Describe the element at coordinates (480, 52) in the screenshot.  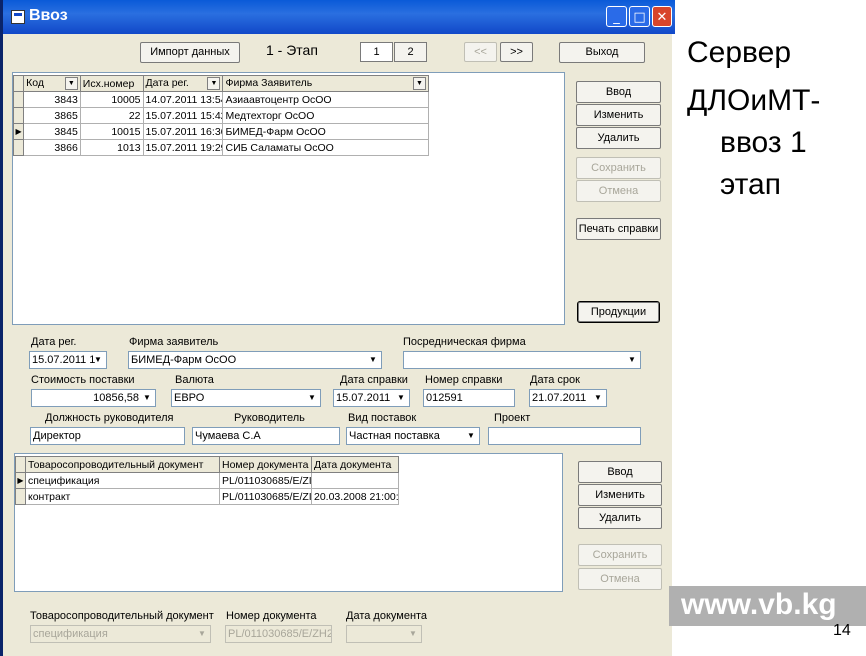
I see `prev-button: <<` at that location.